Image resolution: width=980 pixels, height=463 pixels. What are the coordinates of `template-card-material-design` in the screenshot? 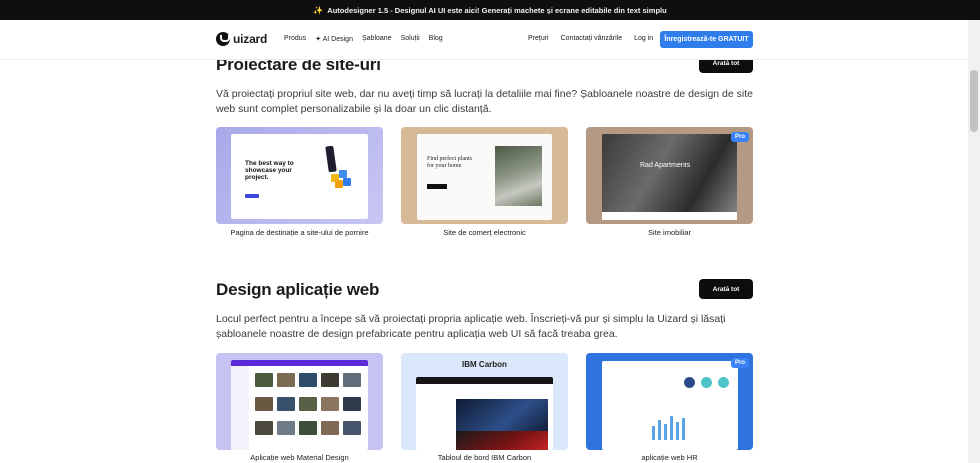 It's located at (299, 401).